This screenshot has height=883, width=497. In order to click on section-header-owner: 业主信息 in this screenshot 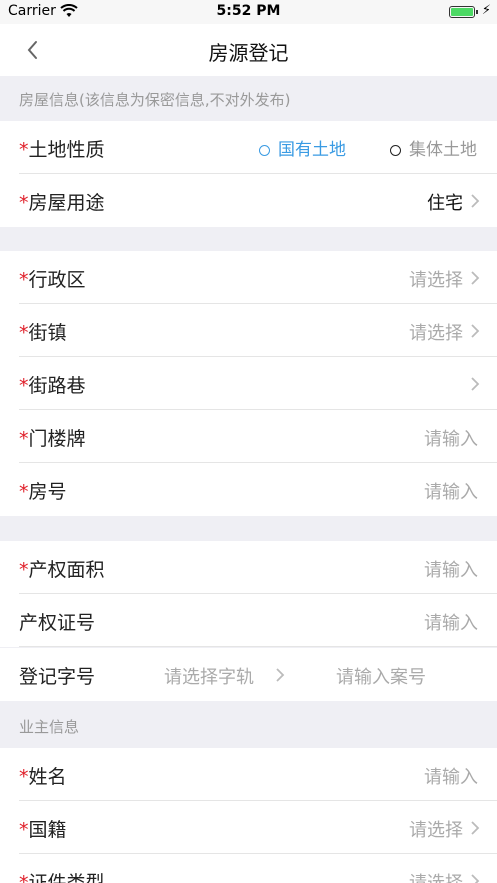, I will do `click(248, 725)`.